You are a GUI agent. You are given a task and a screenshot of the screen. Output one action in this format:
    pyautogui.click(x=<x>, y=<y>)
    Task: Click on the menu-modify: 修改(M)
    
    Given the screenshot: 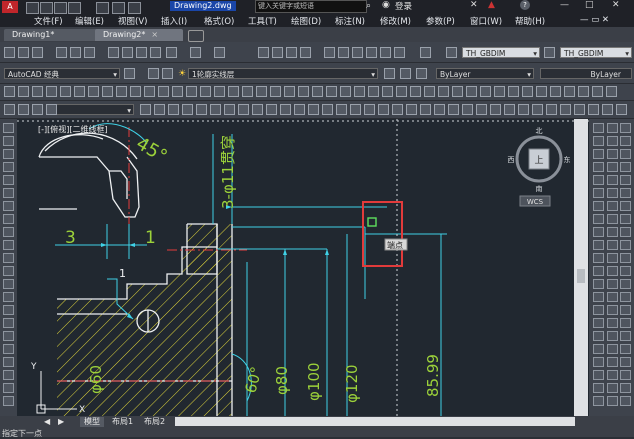 What is the action you would take?
    pyautogui.click(x=395, y=21)
    